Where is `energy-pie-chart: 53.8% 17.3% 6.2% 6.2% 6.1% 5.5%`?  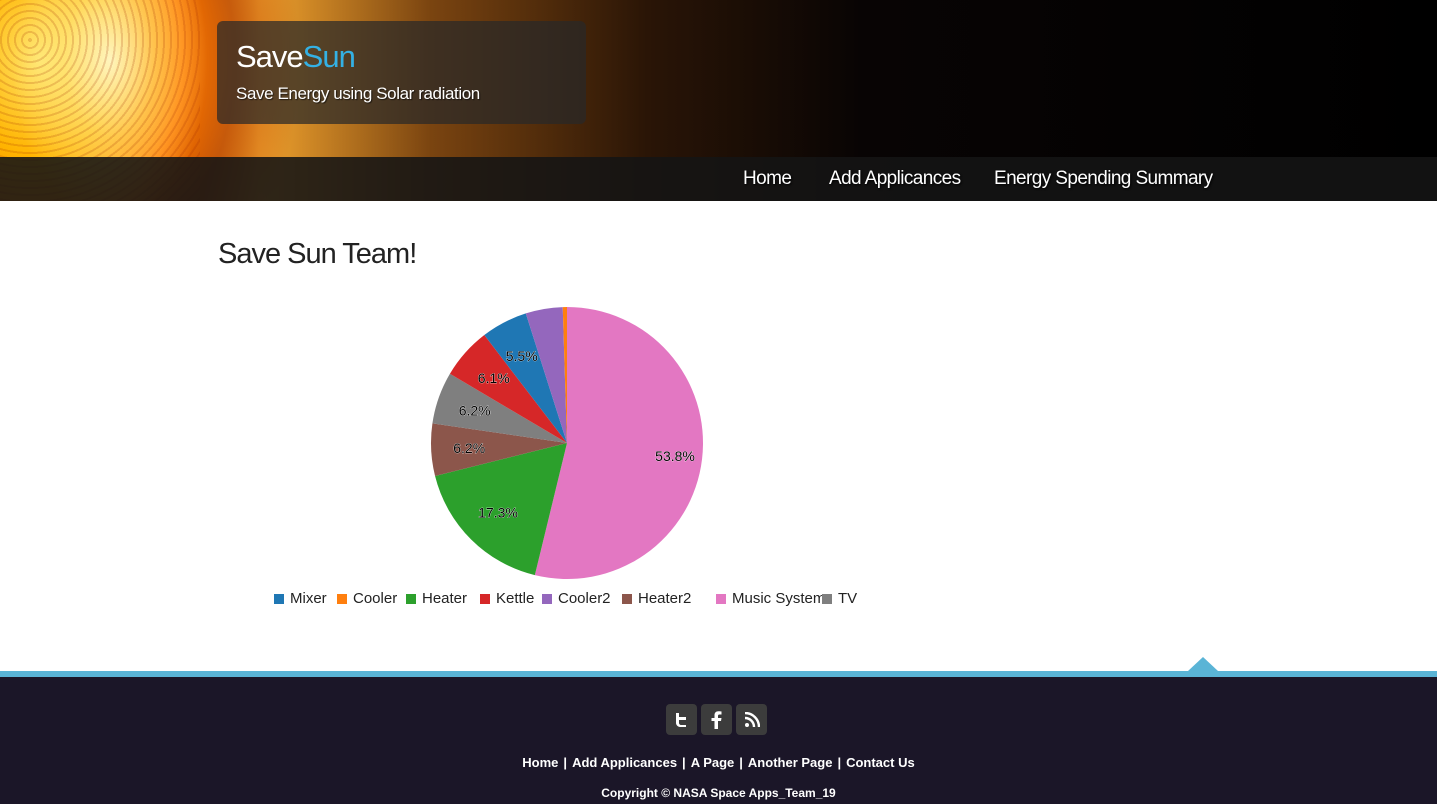
energy-pie-chart: 53.8% 17.3% 6.2% 6.2% 6.1% 5.5% is located at coordinates (566, 443).